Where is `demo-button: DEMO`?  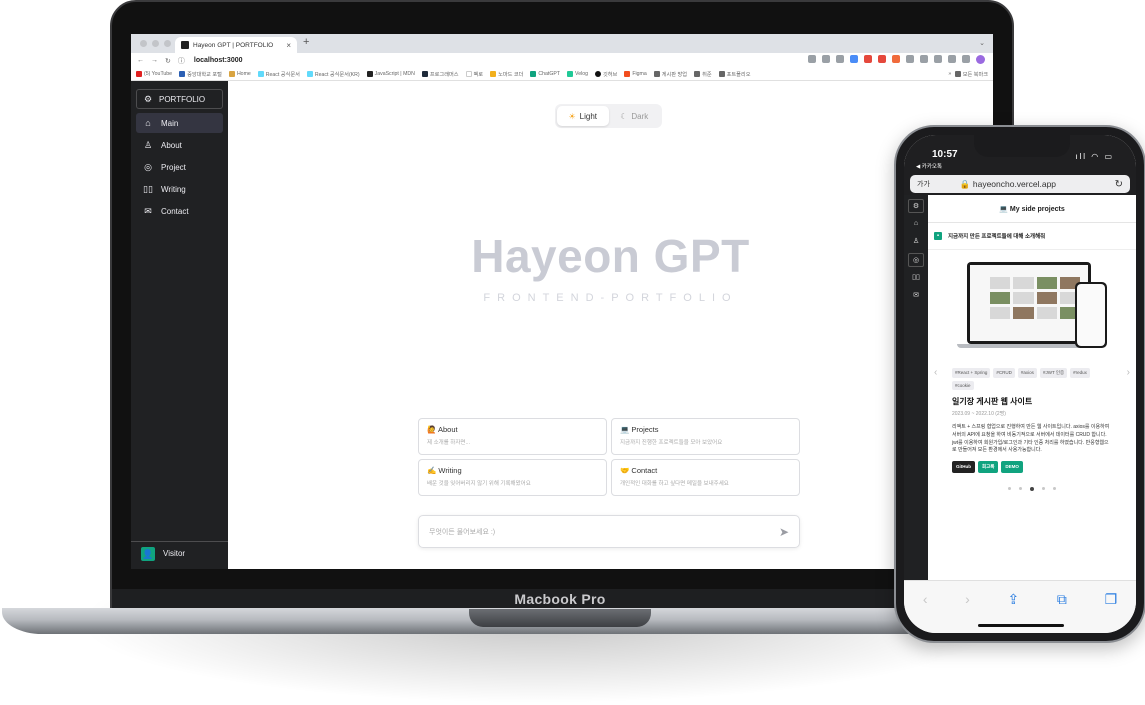
demo-button: DEMO is located at coordinates (1012, 467).